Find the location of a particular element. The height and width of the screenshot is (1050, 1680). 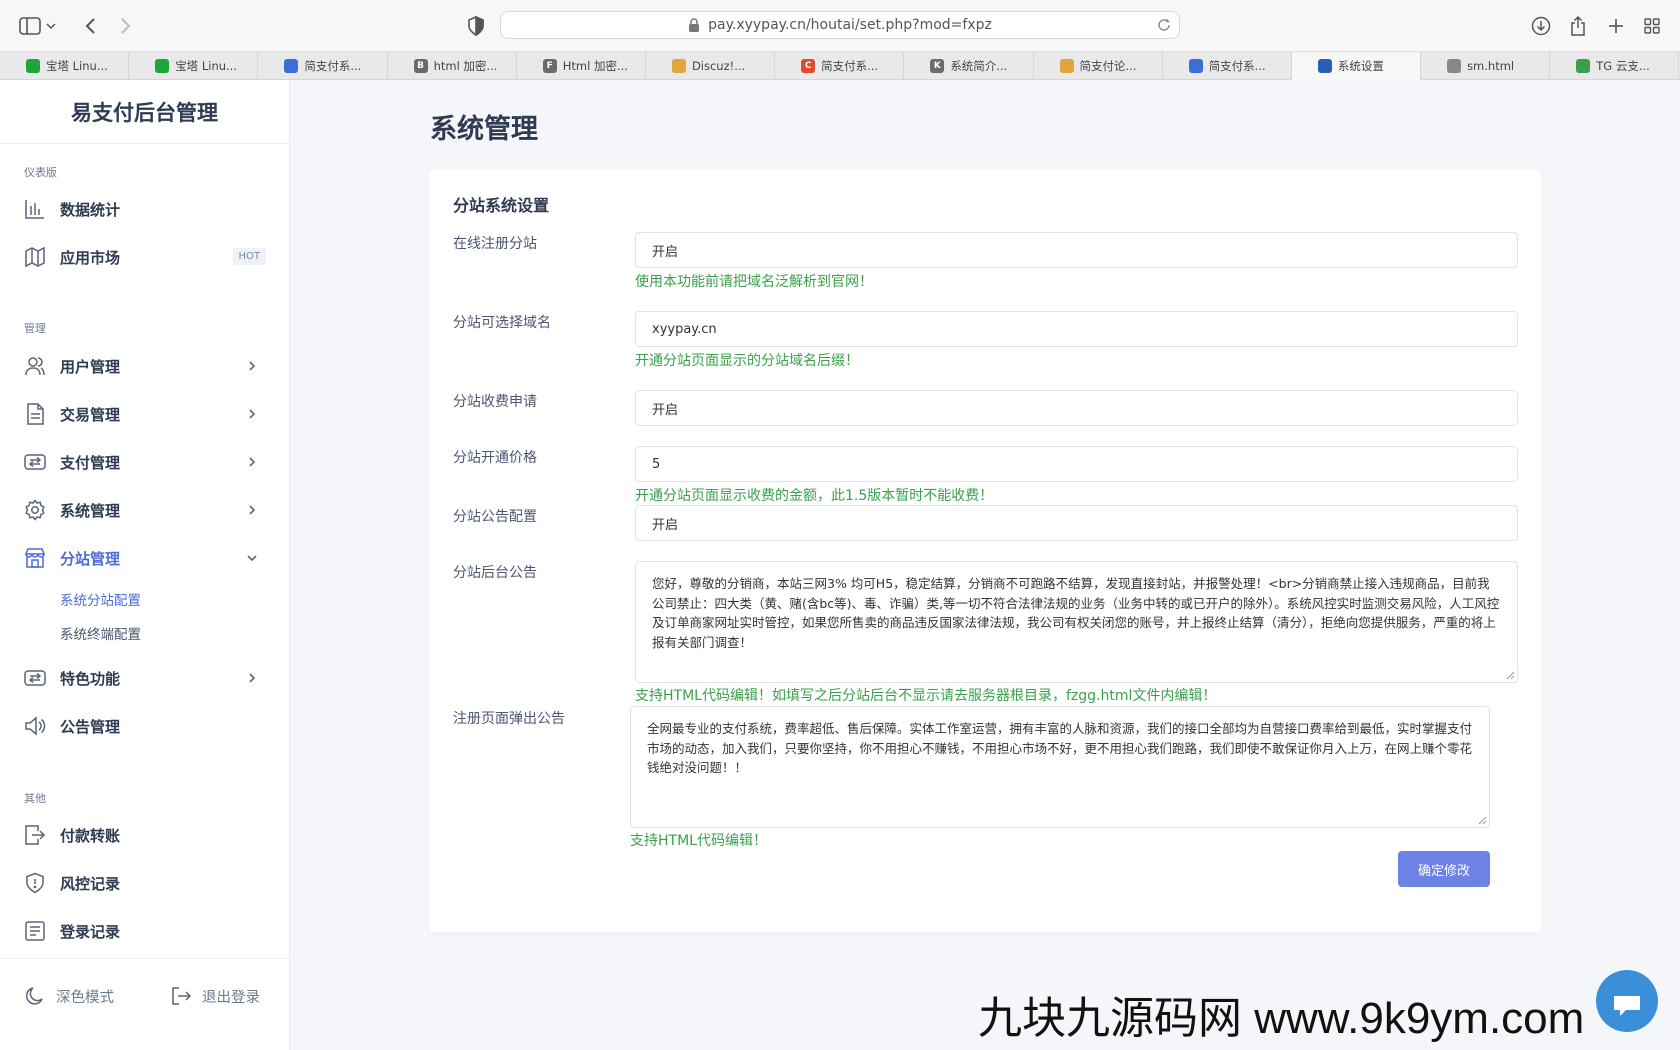

chevron-right-icon is located at coordinates (252, 366).